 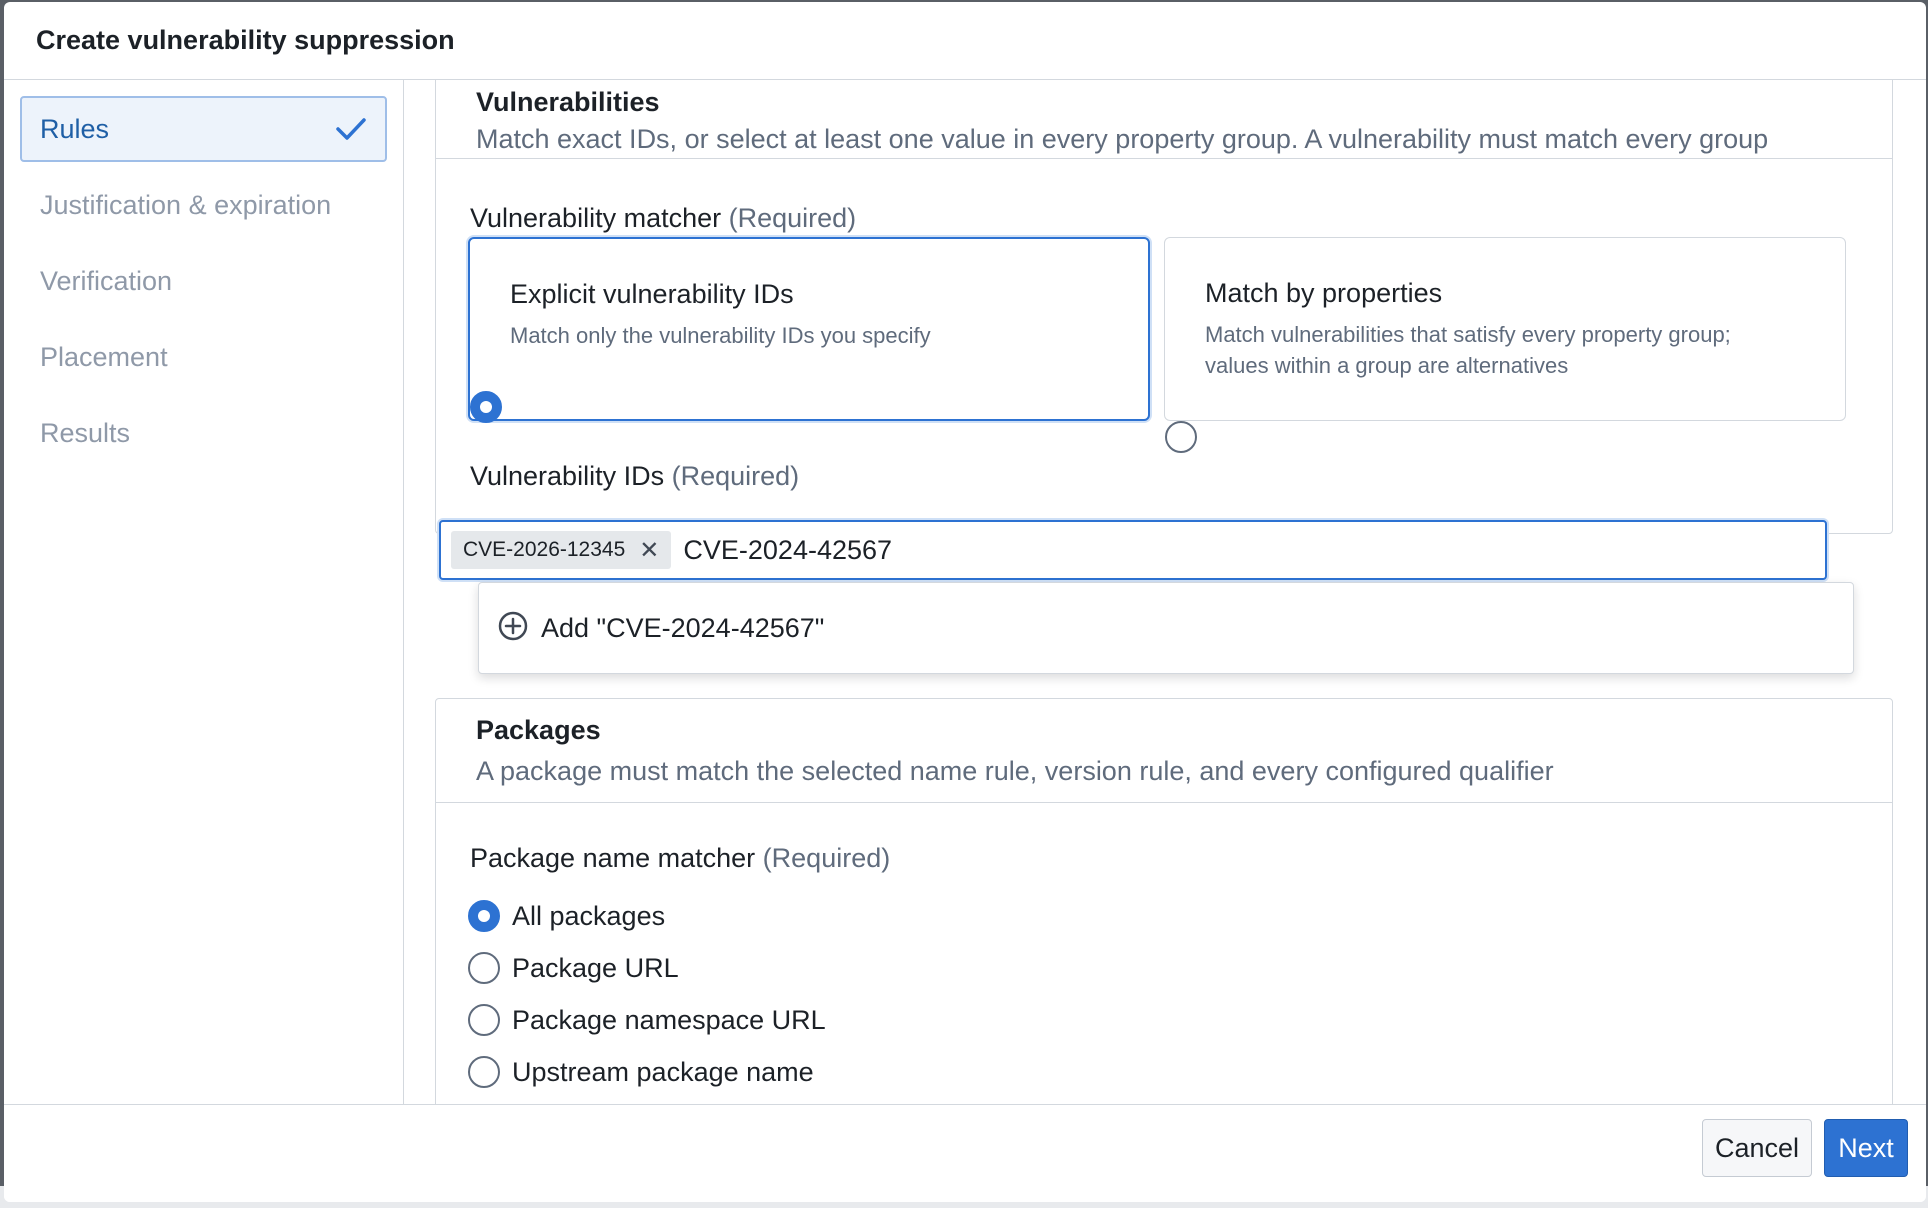 What do you see at coordinates (106, 280) in the screenshot?
I see `step-label: Verification` at bounding box center [106, 280].